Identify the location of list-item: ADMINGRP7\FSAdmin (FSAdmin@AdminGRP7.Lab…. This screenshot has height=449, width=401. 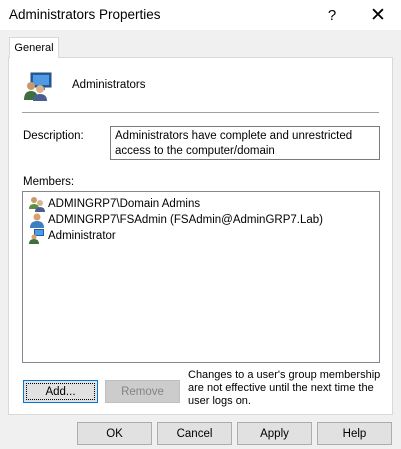
(176, 220).